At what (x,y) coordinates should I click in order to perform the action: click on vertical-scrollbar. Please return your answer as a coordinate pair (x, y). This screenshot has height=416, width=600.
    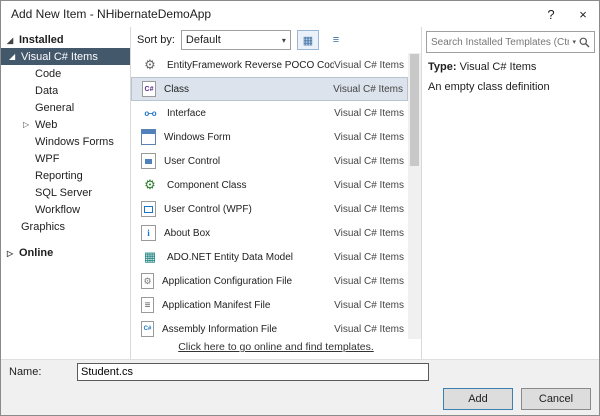
    Looking at the image, I should click on (414, 196).